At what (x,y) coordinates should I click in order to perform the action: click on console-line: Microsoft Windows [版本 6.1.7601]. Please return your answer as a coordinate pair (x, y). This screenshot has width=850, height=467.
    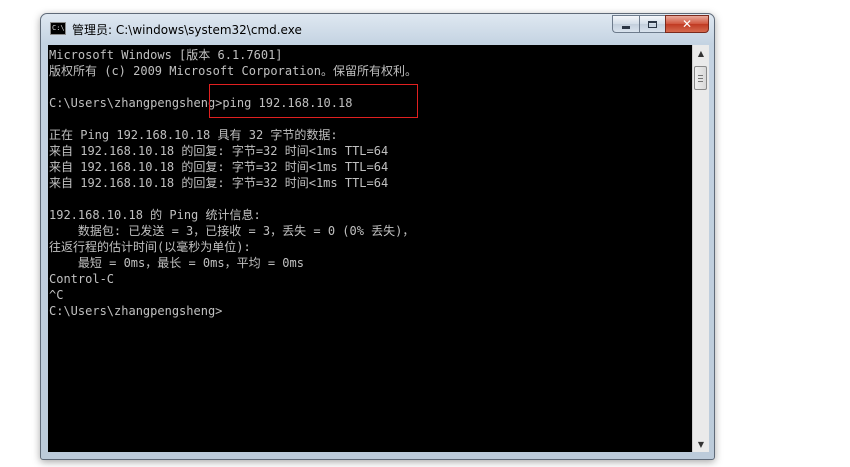
    Looking at the image, I should click on (166, 55).